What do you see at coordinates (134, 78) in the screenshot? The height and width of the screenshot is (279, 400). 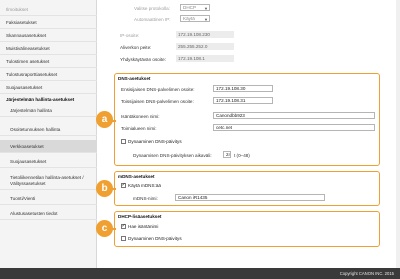 I see `dns-settings-title: DNS-asetukset` at bounding box center [134, 78].